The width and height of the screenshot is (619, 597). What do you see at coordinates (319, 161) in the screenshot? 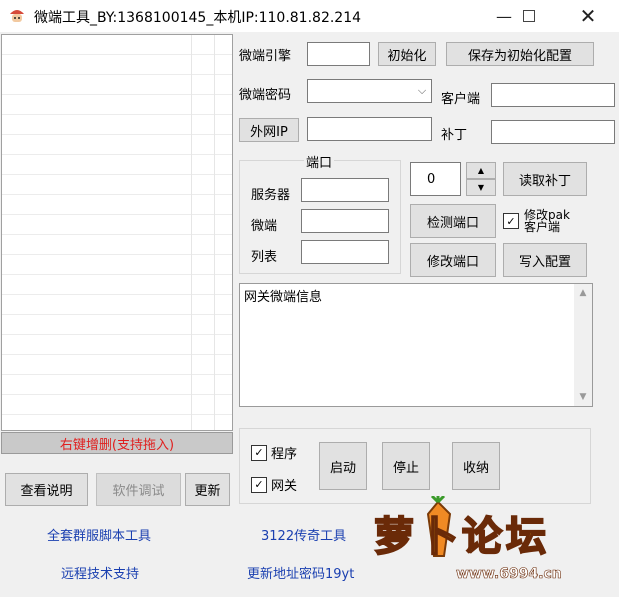
I see `ports-group-title: 端口` at bounding box center [319, 161].